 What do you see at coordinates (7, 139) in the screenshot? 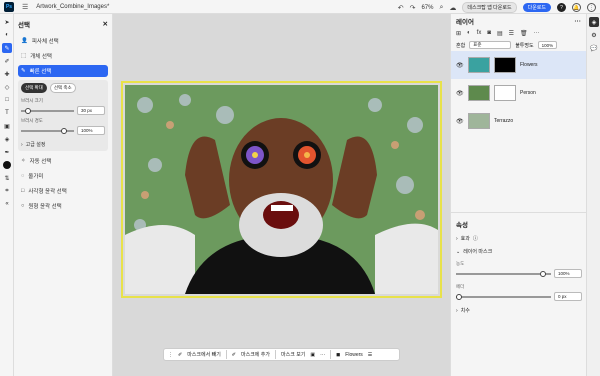
I see `fill-tool-icon: ◈` at bounding box center [7, 139].